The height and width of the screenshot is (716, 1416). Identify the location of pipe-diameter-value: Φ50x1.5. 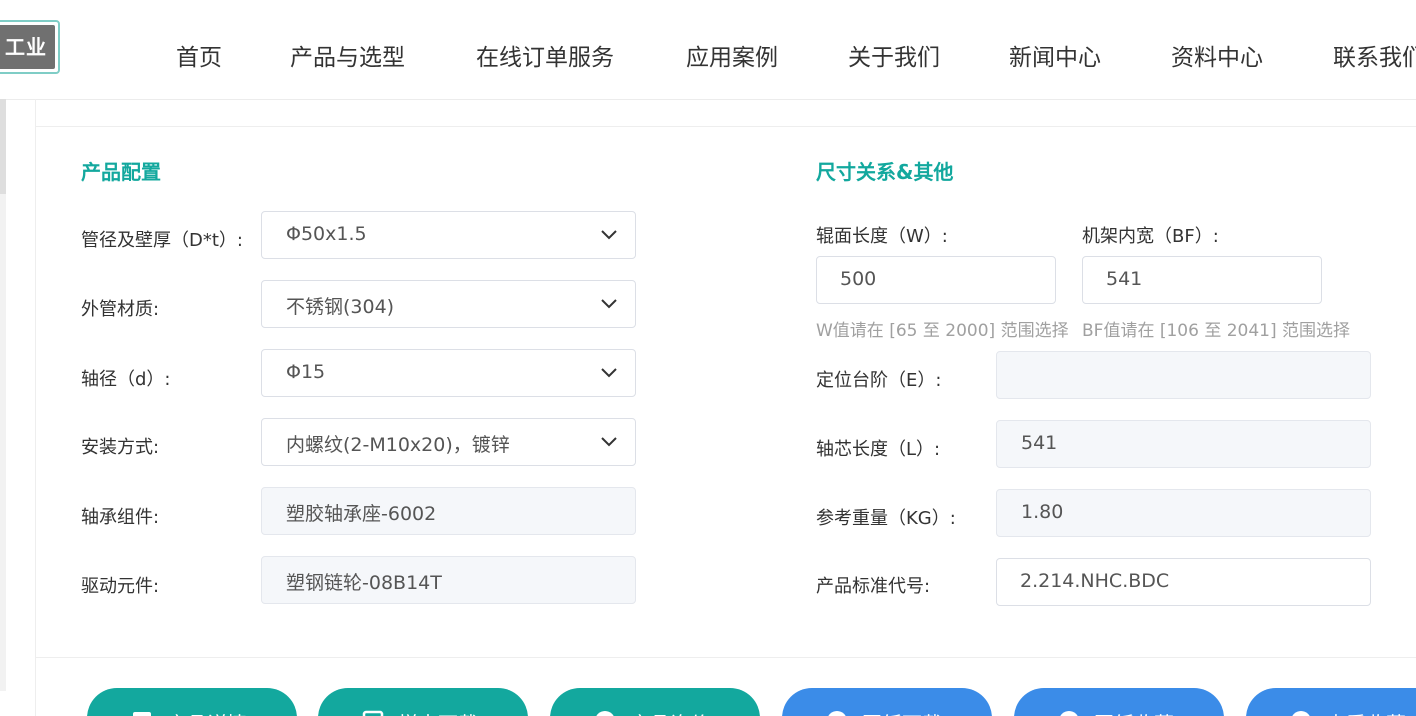
(326, 234).